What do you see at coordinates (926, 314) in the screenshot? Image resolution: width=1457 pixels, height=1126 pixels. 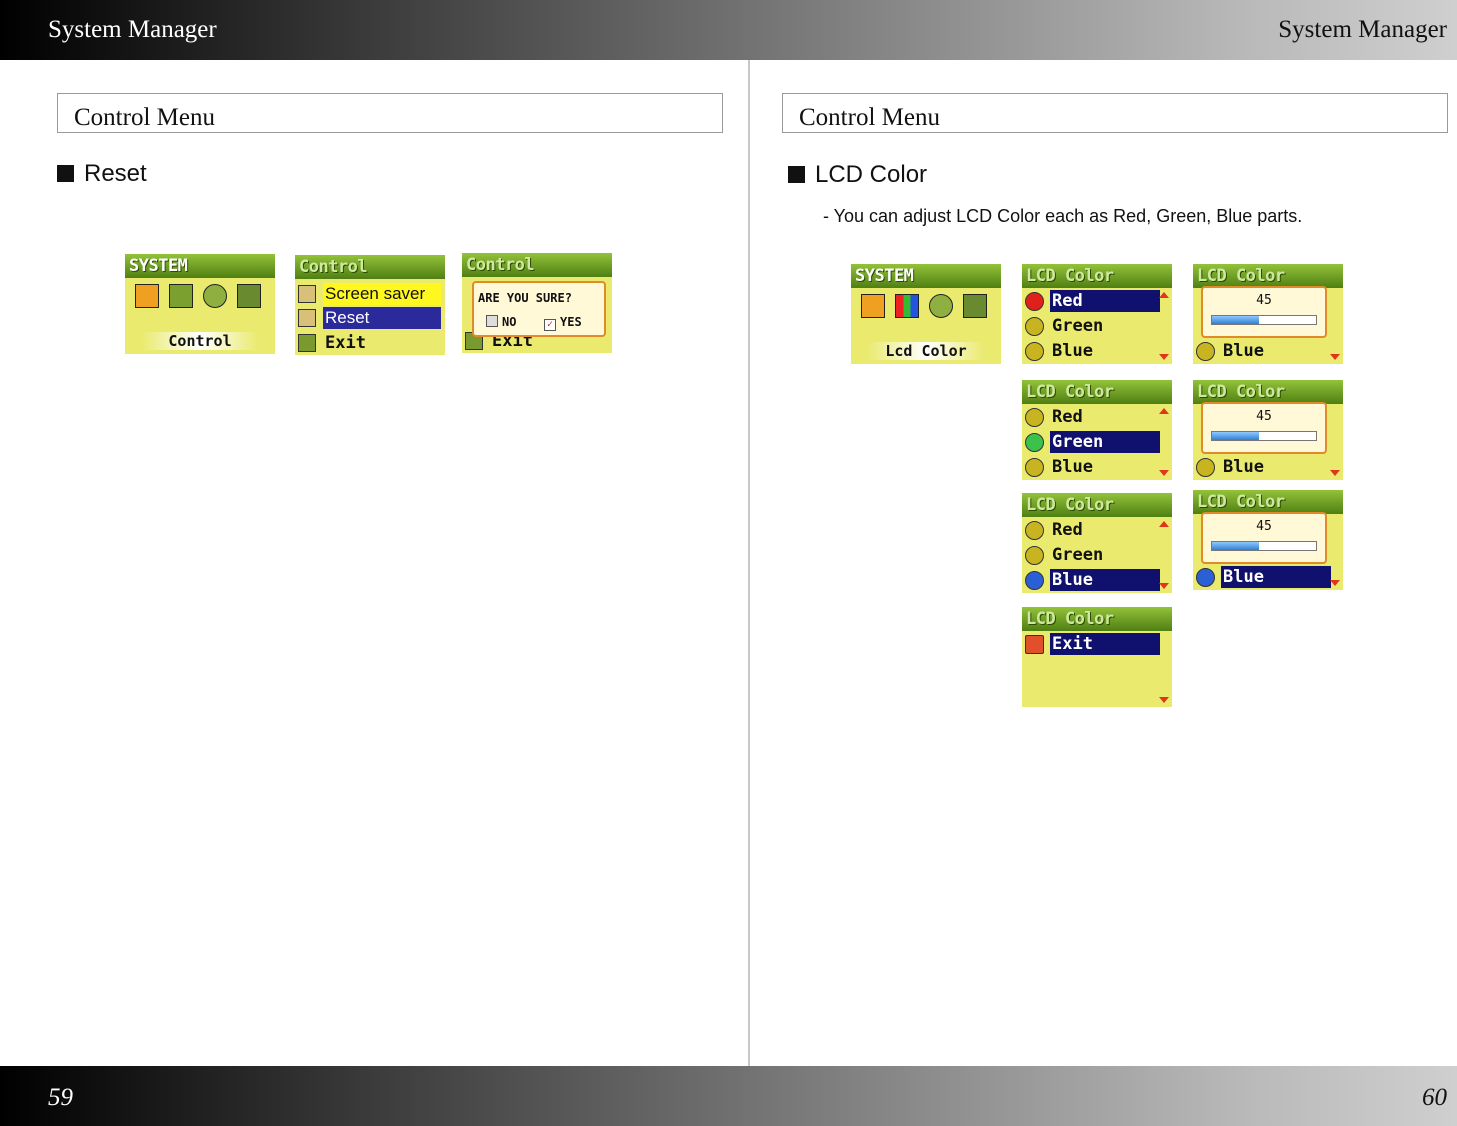 I see `lcd-screen-system: SYSTEM Lcd Color` at bounding box center [926, 314].